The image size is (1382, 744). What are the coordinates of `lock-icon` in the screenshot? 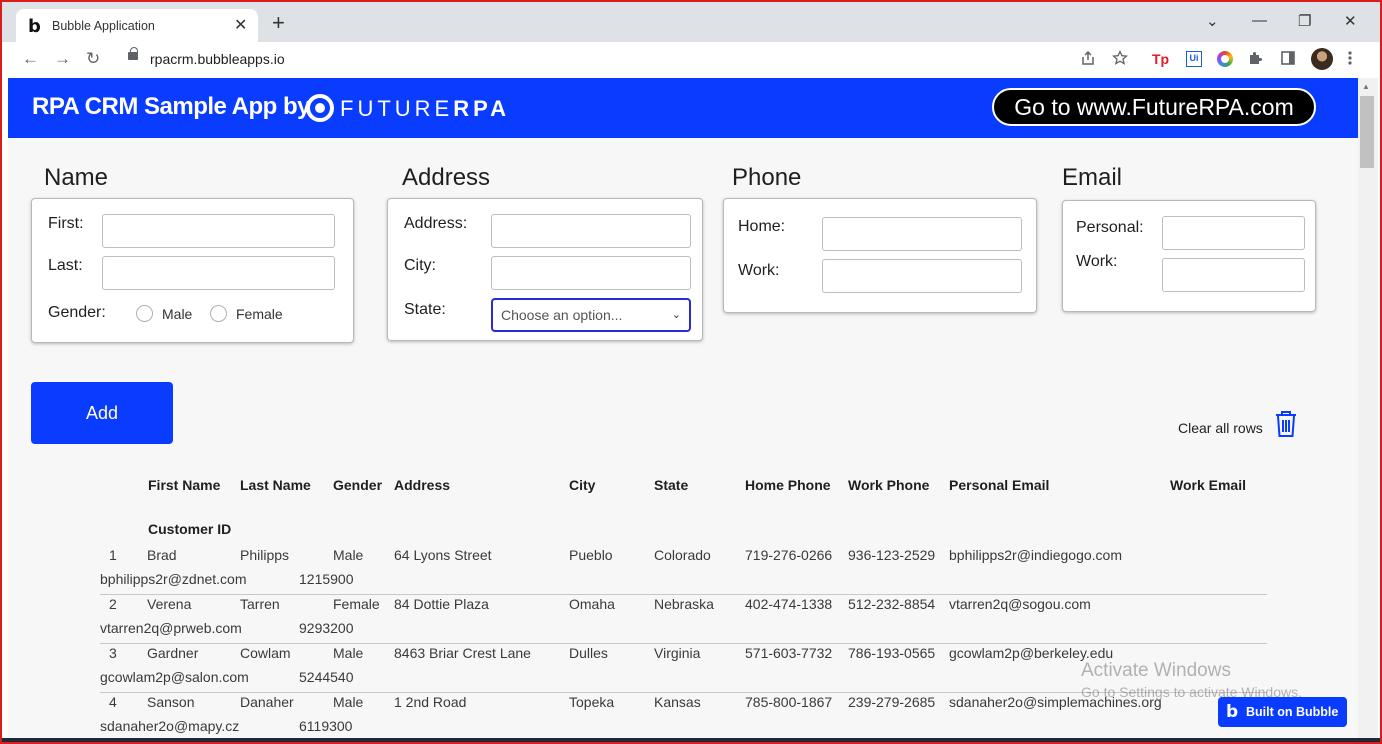 It's located at (133, 53).